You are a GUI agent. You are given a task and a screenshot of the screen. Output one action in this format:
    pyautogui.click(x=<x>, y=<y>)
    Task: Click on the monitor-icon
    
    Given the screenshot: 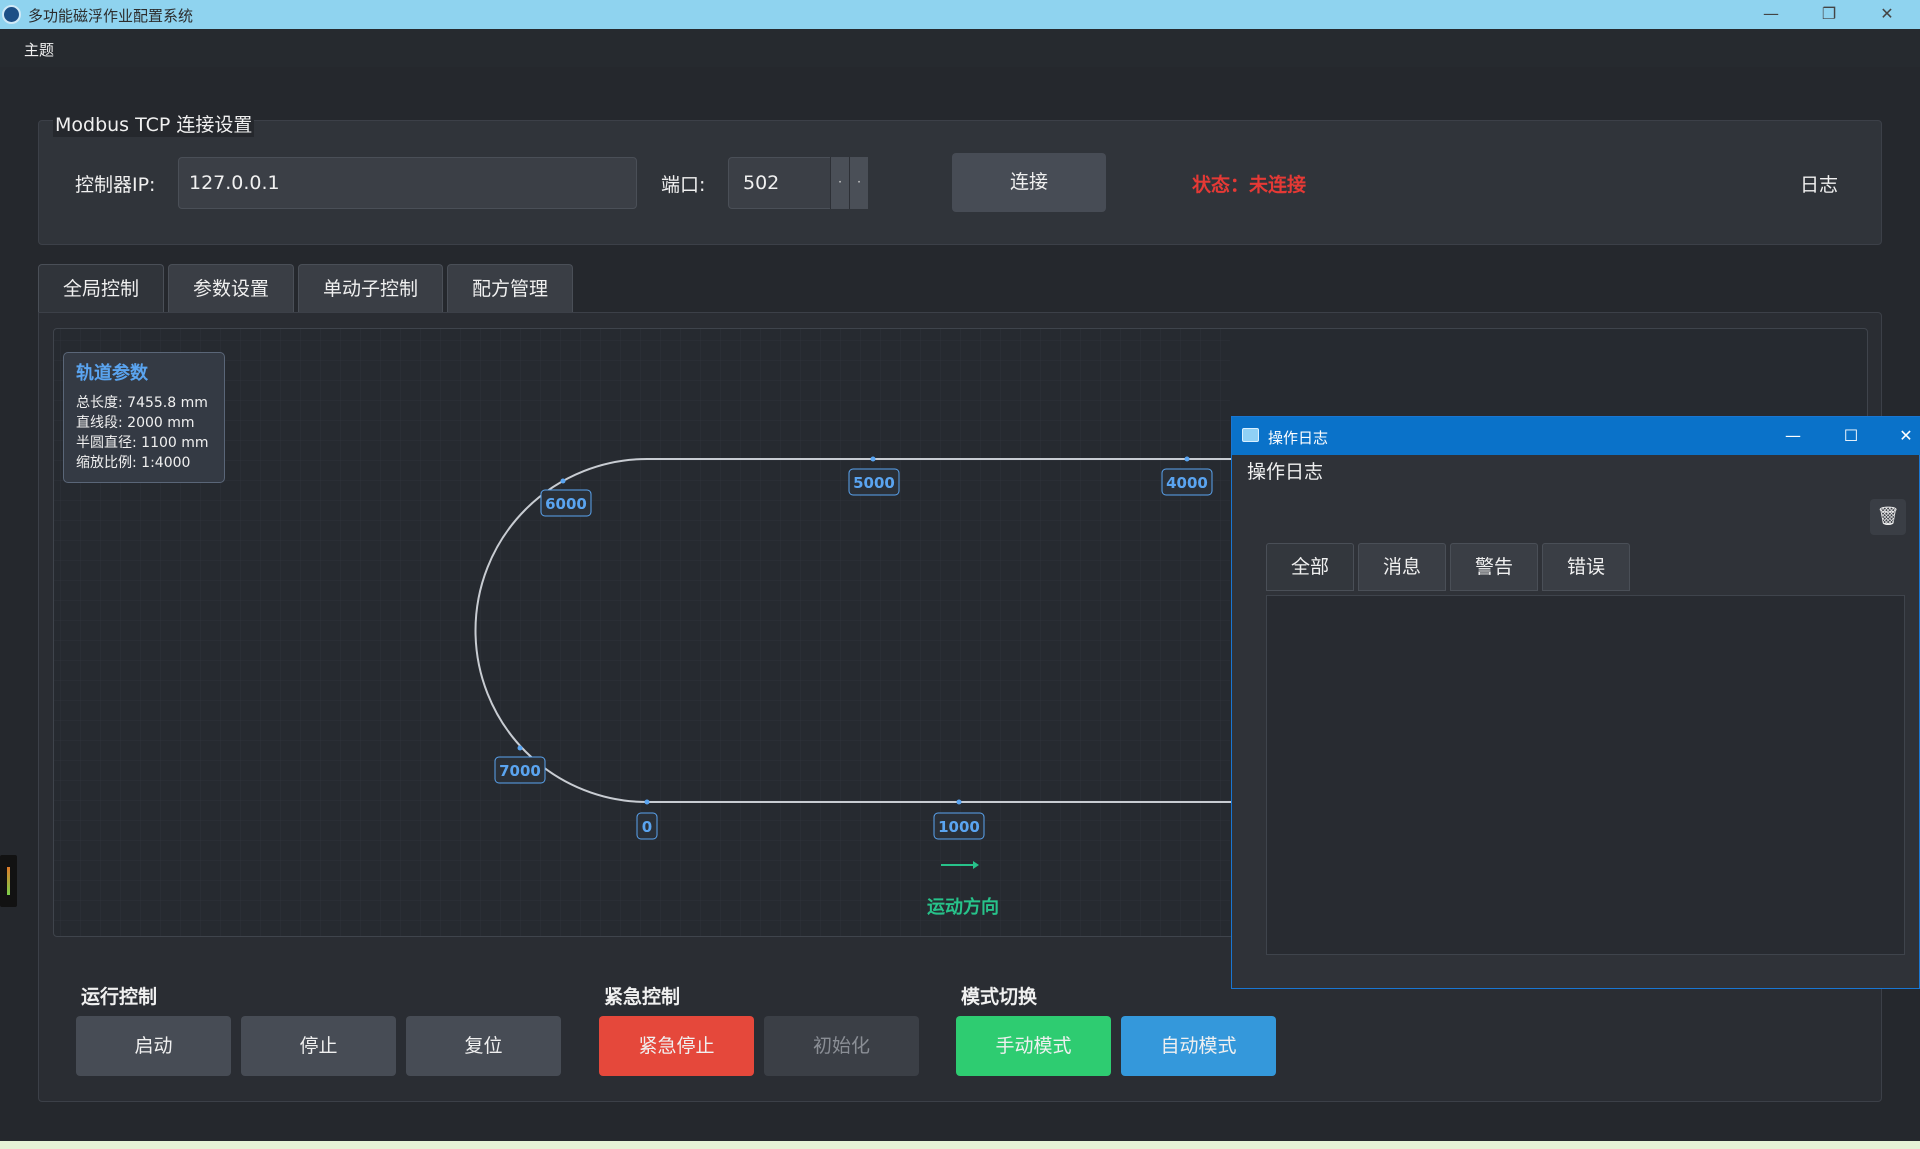 What is the action you would take?
    pyautogui.click(x=1250, y=435)
    